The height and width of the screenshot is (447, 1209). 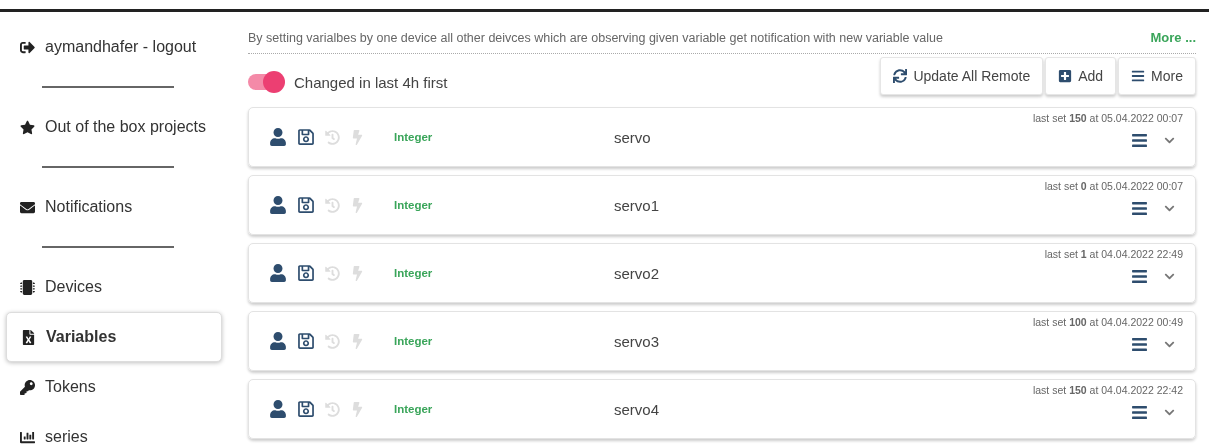 I want to click on info-text: By setting varialbes by one device all other deivces which are observing given variable get notification with new variable value, so click(x=595, y=37).